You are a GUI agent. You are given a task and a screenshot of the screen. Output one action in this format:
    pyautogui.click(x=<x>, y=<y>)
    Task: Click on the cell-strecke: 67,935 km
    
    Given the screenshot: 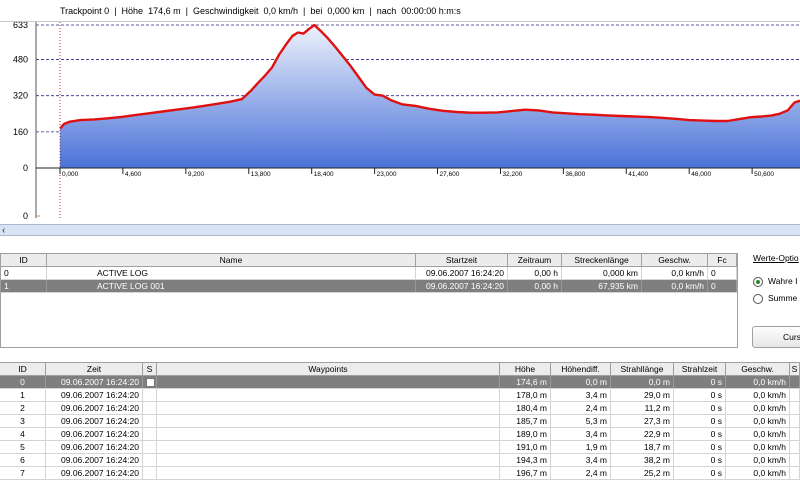 What is the action you would take?
    pyautogui.click(x=602, y=286)
    